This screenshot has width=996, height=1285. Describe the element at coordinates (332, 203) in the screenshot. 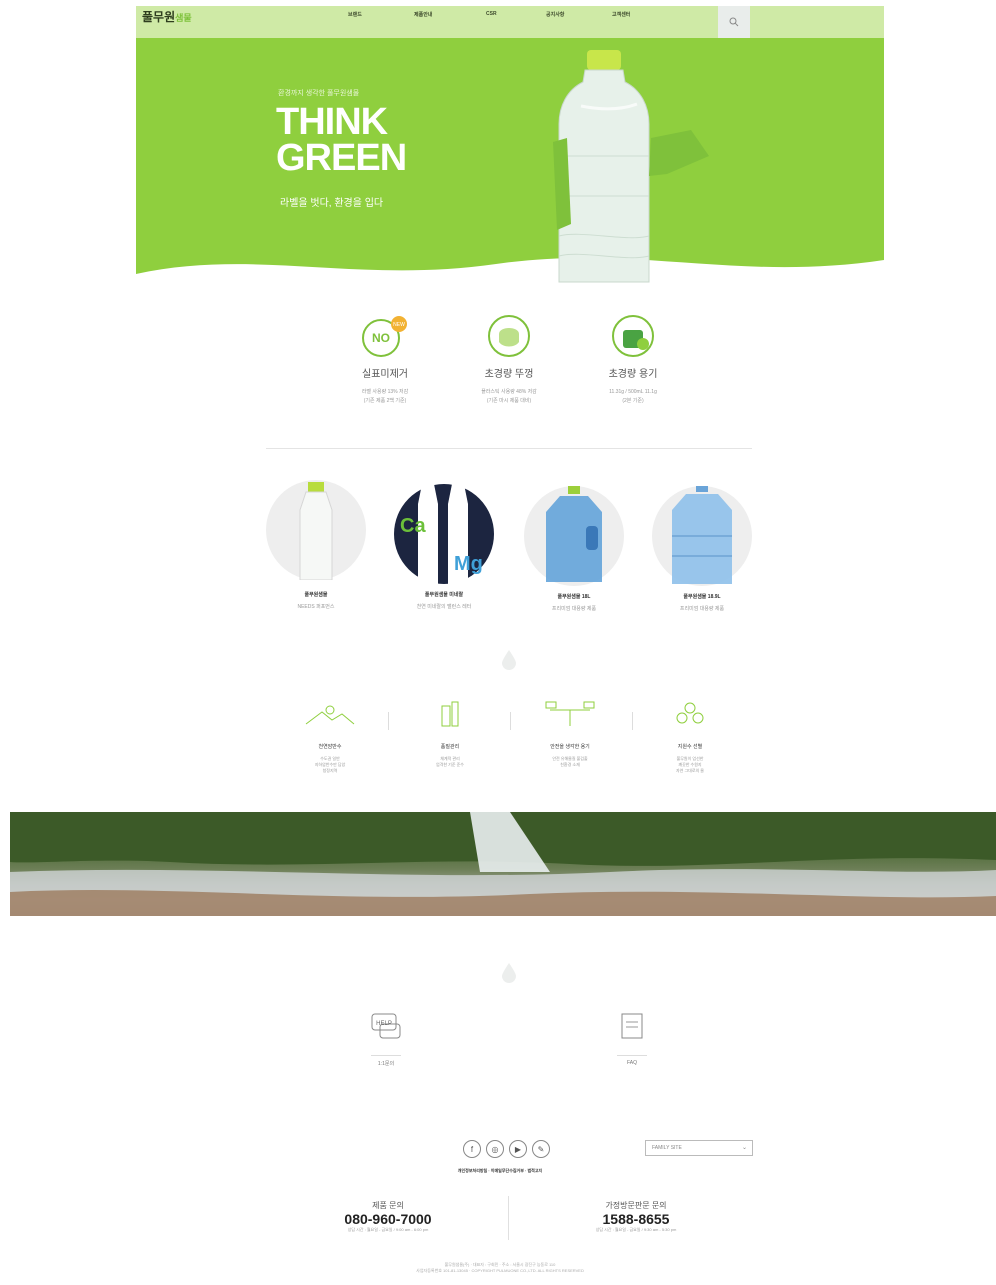

I see `hero-subtitle: 라벨을 벗다, 환경을 입다` at that location.